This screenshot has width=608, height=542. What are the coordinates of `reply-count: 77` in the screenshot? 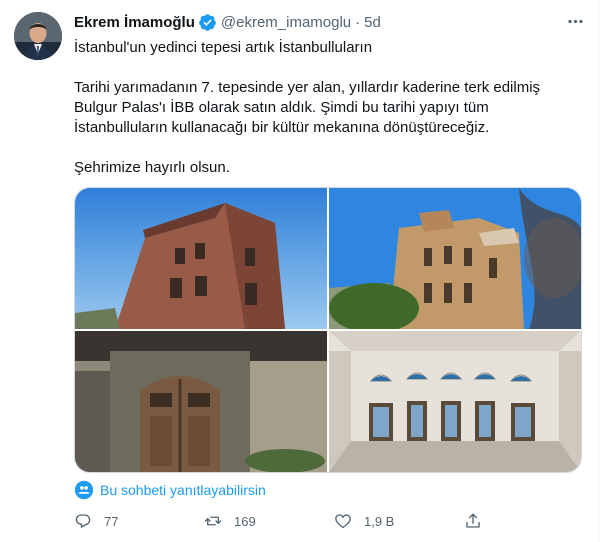 It's located at (111, 521).